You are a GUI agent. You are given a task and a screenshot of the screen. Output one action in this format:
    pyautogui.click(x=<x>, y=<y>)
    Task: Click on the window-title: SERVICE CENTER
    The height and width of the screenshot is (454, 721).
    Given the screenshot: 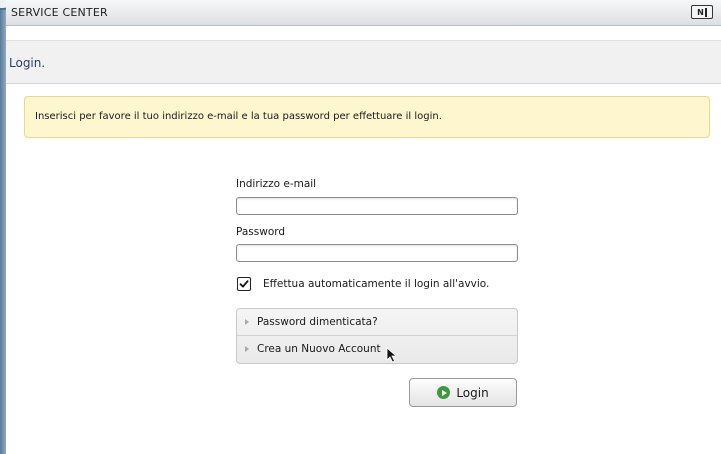 What is the action you would take?
    pyautogui.click(x=59, y=12)
    